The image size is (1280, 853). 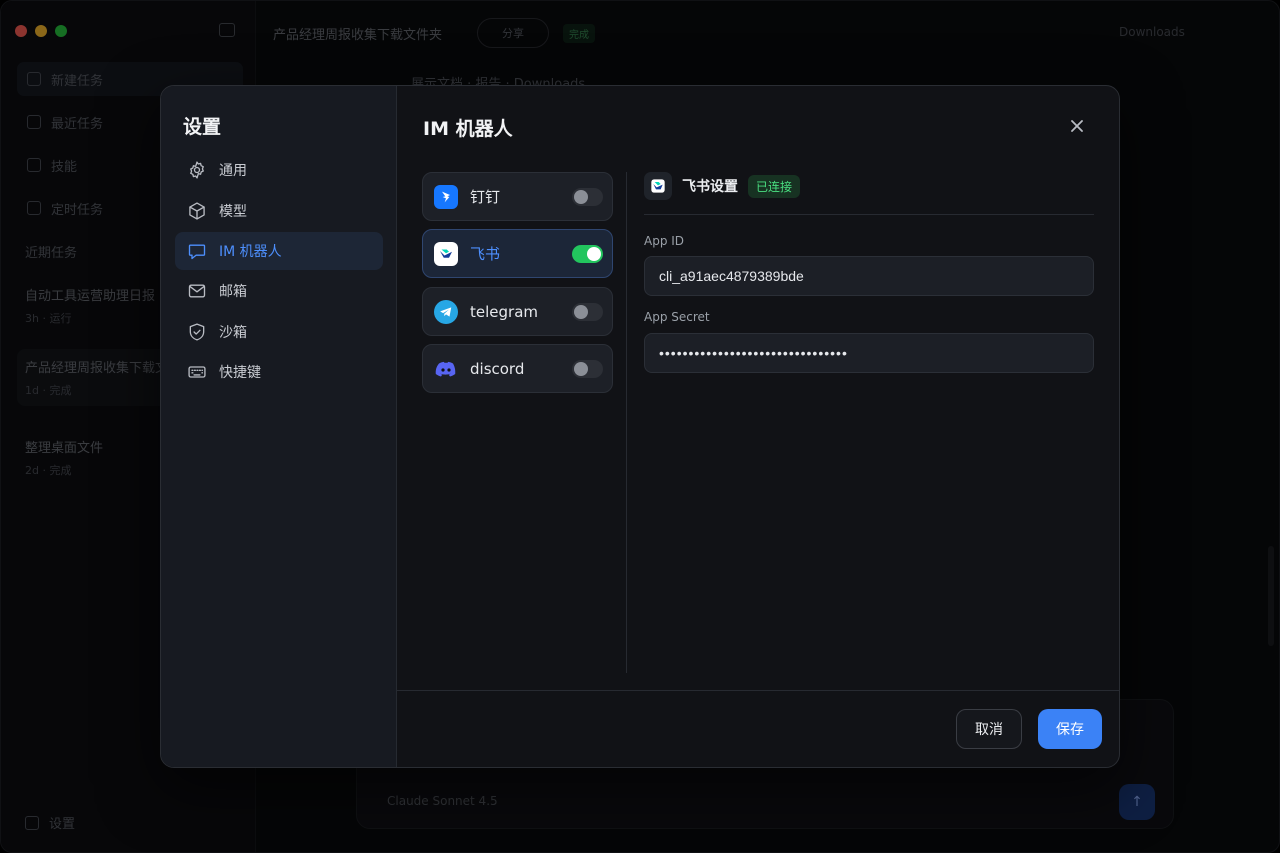 What do you see at coordinates (485, 197) in the screenshot?
I see `bot-label: 钉钉` at bounding box center [485, 197].